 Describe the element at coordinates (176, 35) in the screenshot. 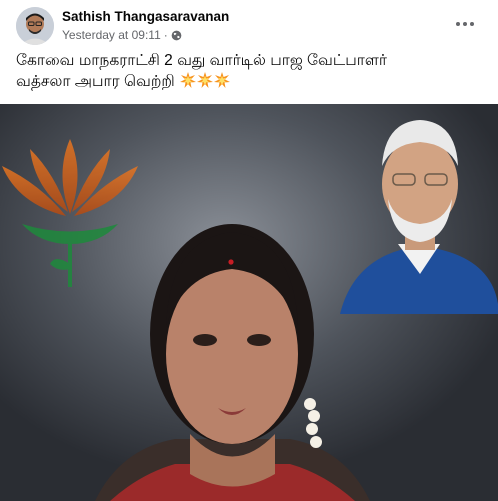

I see `globe-icon` at that location.